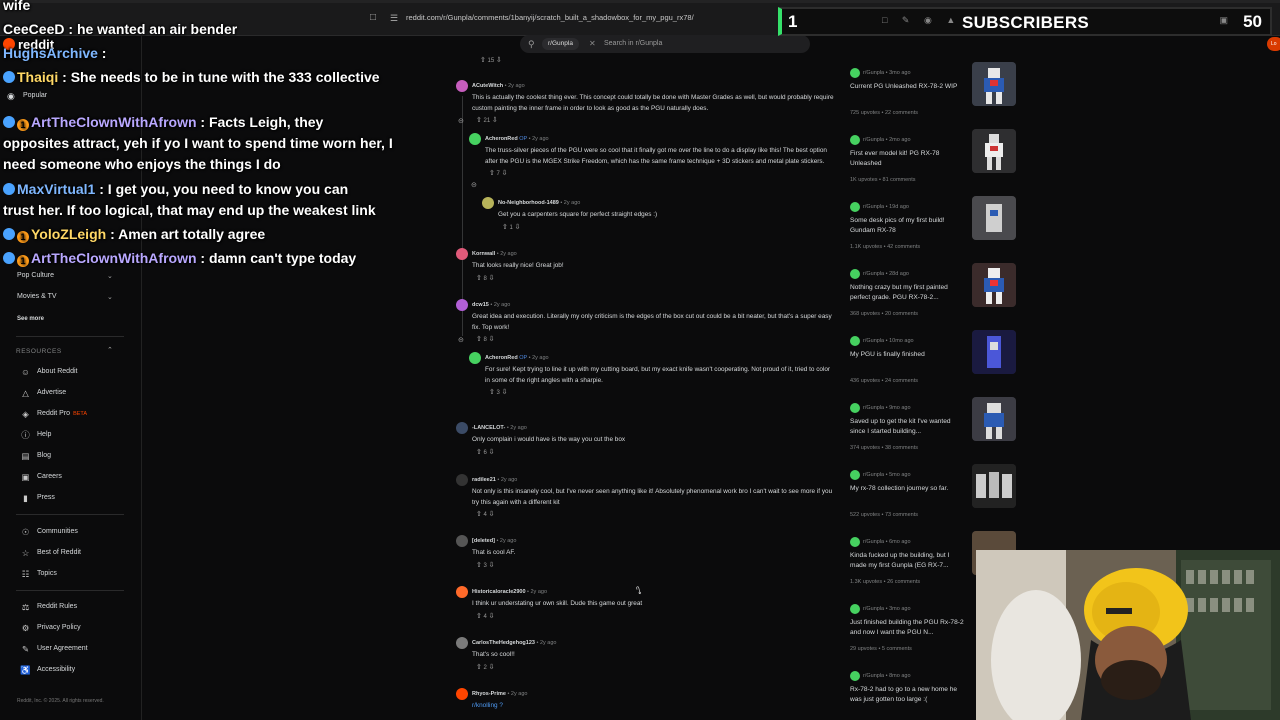  Describe the element at coordinates (47, 670) in the screenshot. I see `sidebar-item-accessibility: ♿ Accessibility` at that location.